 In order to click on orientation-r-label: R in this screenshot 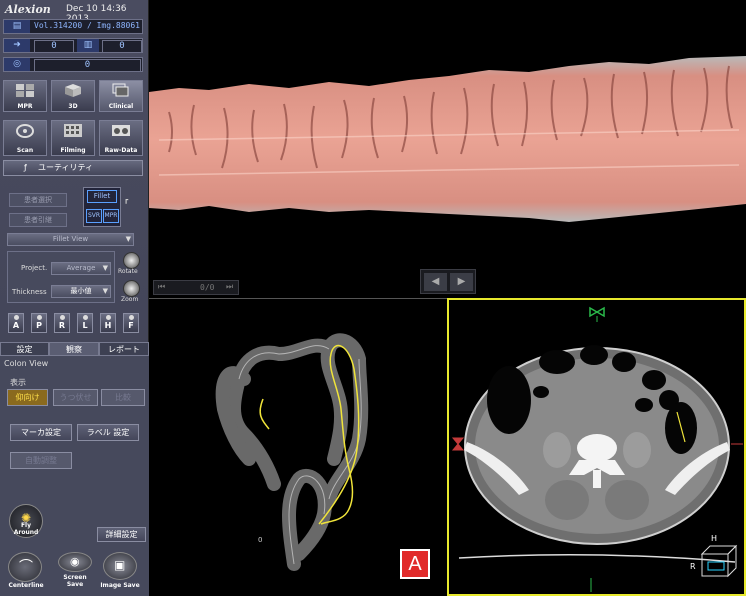, I will do `click(693, 566)`.